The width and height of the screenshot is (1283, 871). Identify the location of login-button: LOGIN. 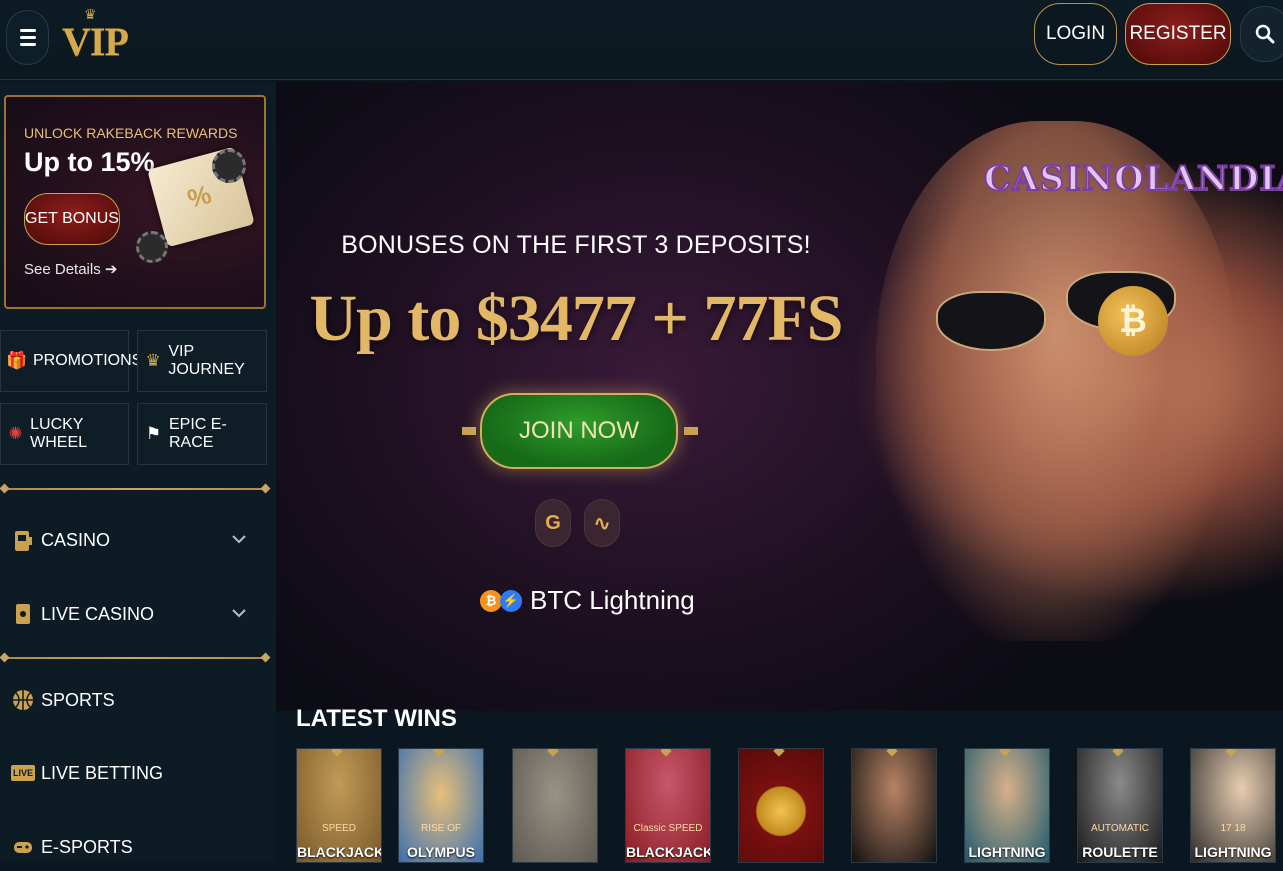
(1075, 34).